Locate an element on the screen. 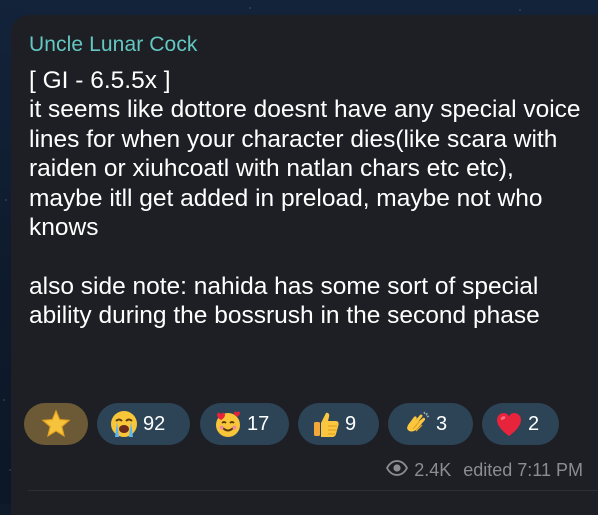 This screenshot has height=515, width=598. clapping-hands-emoji-icon is located at coordinates (417, 424).